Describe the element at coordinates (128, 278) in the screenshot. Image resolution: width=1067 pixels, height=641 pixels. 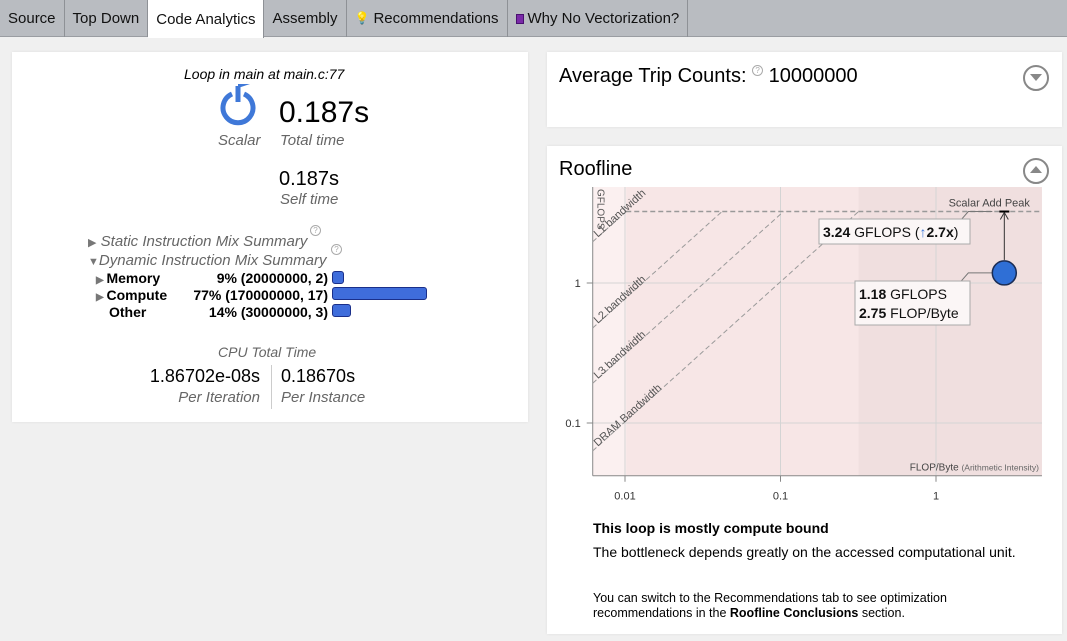
I see `mix-row-memory: ▶ Memory` at that location.